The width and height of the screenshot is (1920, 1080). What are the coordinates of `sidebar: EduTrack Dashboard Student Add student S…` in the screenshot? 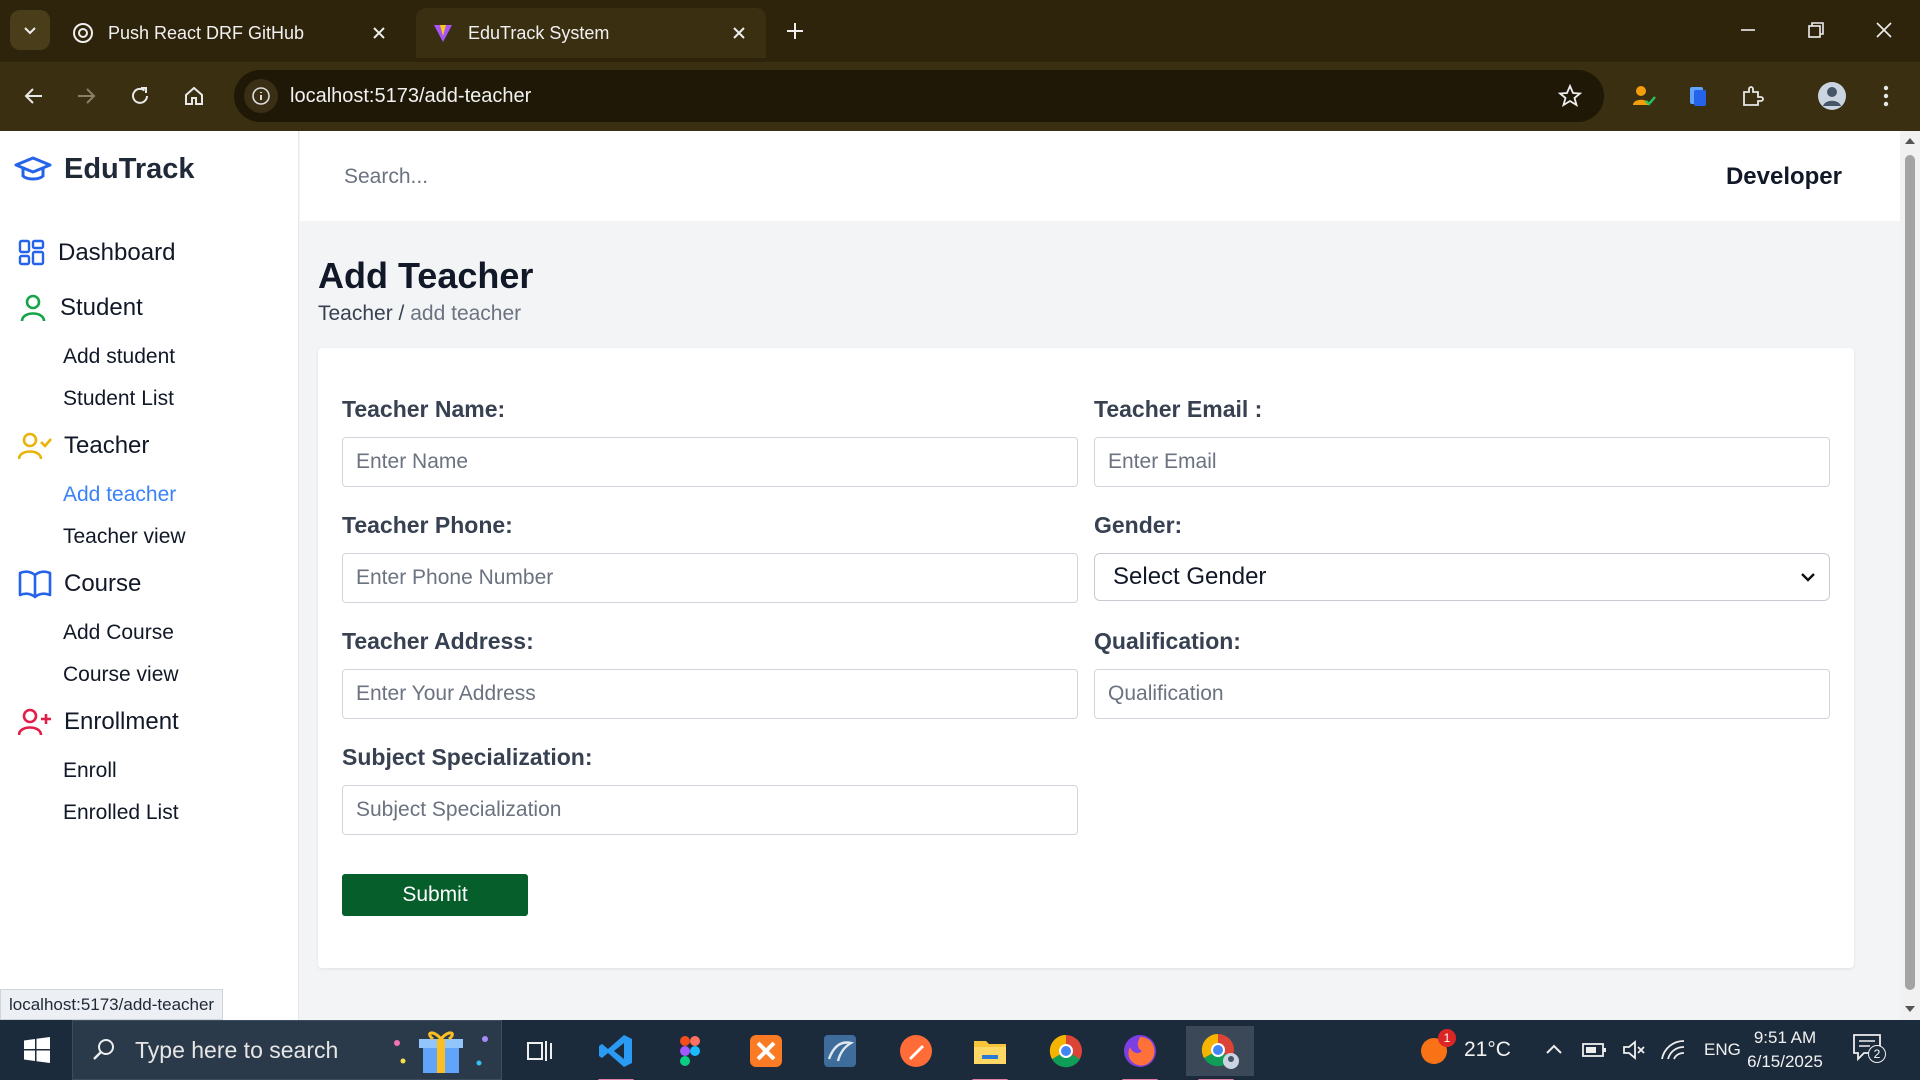 It's located at (149, 575).